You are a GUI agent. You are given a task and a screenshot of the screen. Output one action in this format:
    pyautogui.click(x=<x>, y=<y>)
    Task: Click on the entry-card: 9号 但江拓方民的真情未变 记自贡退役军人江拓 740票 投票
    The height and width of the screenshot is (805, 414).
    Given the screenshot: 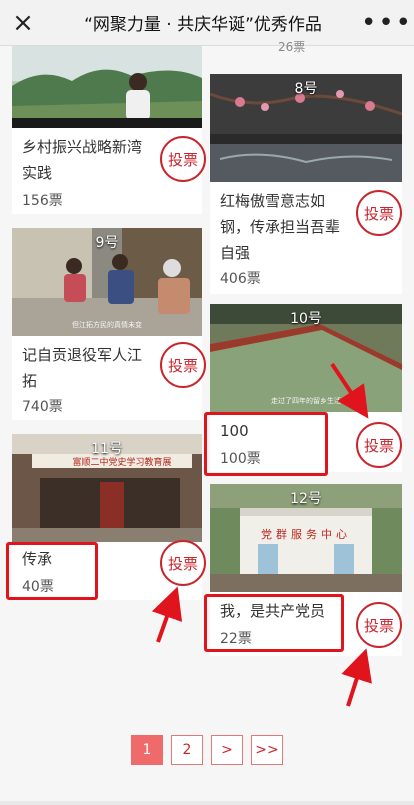 What is the action you would take?
    pyautogui.click(x=109, y=324)
    